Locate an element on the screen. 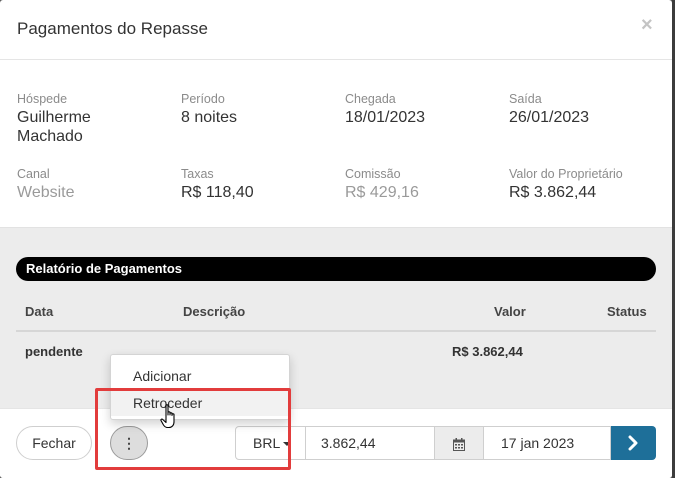 The width and height of the screenshot is (675, 478). field-label: Saída is located at coordinates (525, 99).